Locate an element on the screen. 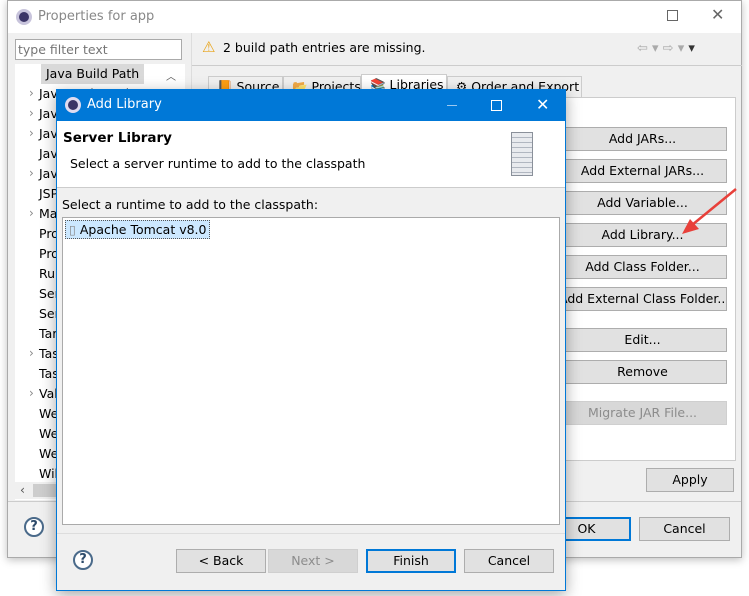  server-icon is located at coordinates (522, 154).